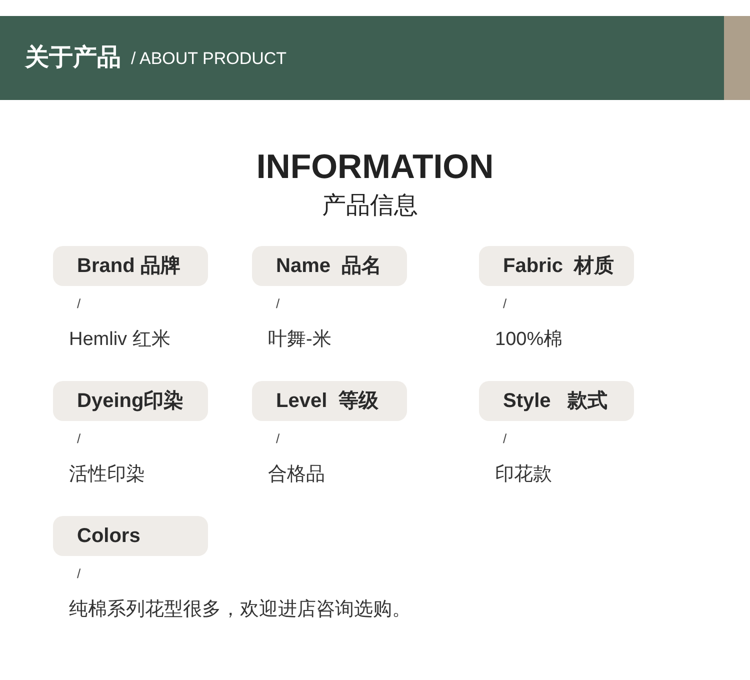  I want to click on field-label: Colors, so click(130, 536).